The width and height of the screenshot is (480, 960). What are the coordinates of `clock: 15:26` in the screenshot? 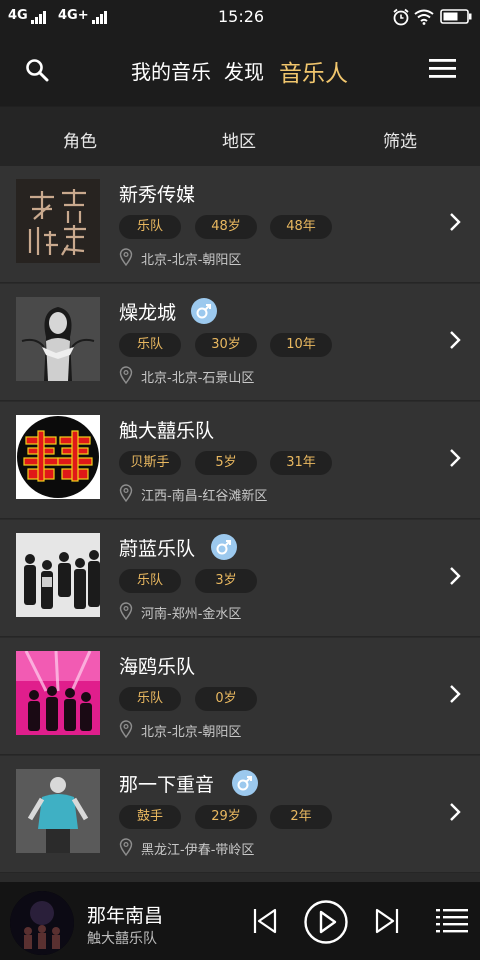 It's located at (241, 16).